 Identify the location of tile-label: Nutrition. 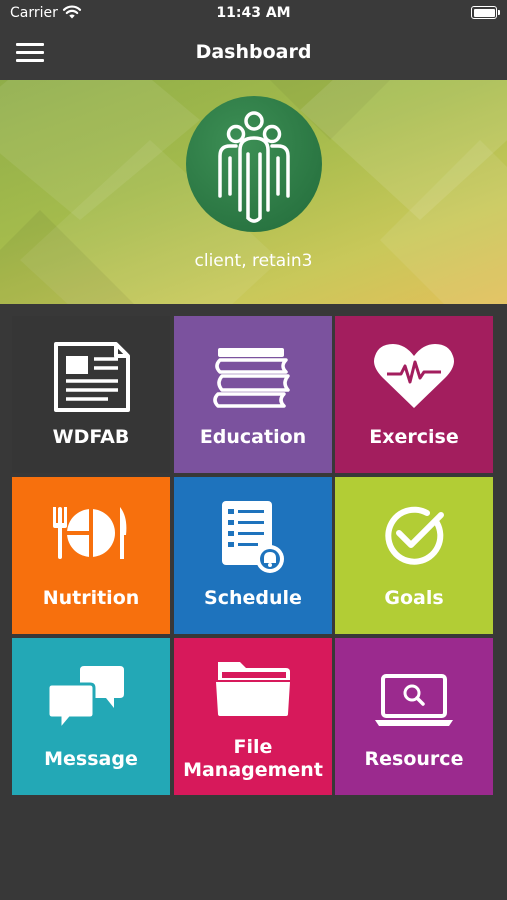
(91, 598).